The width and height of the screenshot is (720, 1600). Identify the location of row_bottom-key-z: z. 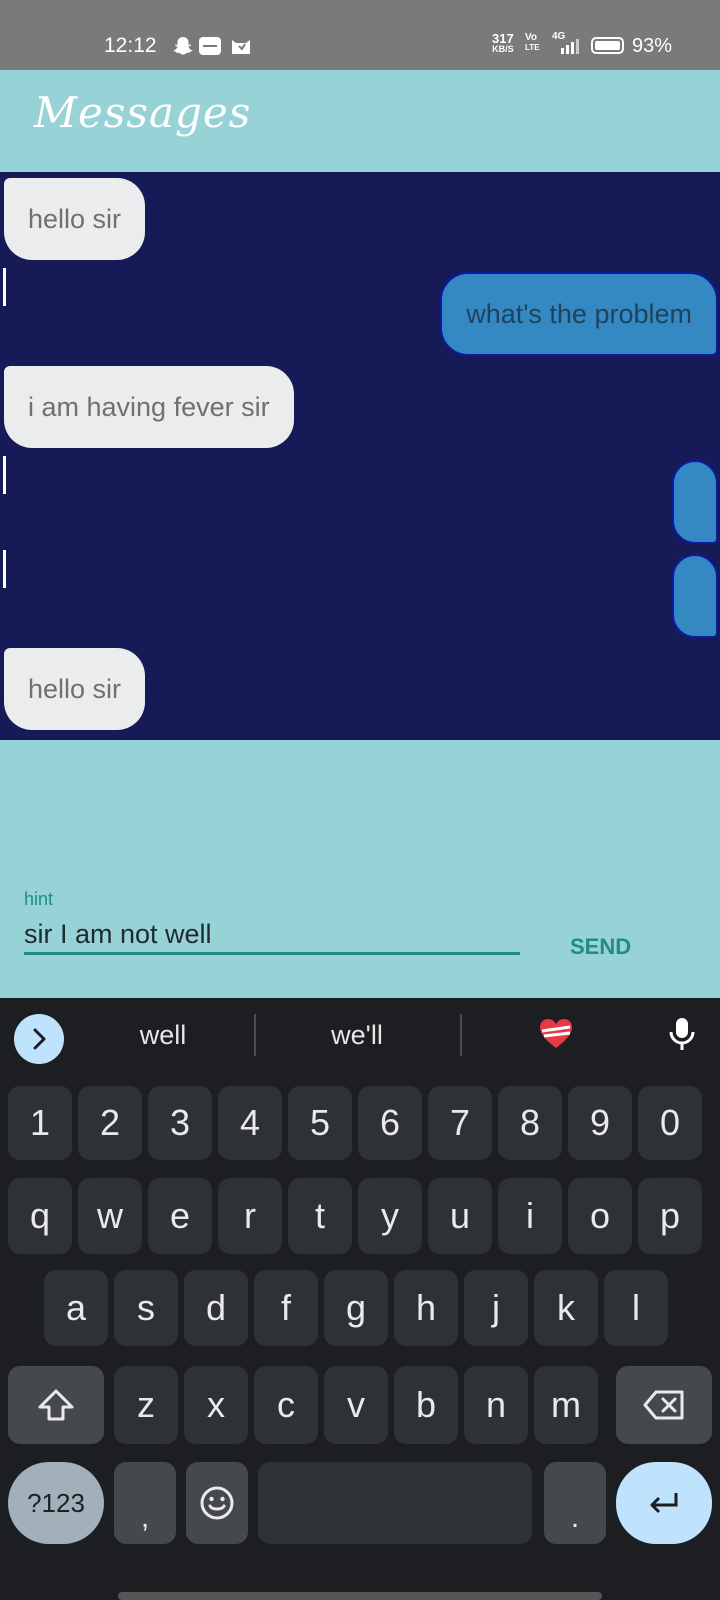
(146, 1405).